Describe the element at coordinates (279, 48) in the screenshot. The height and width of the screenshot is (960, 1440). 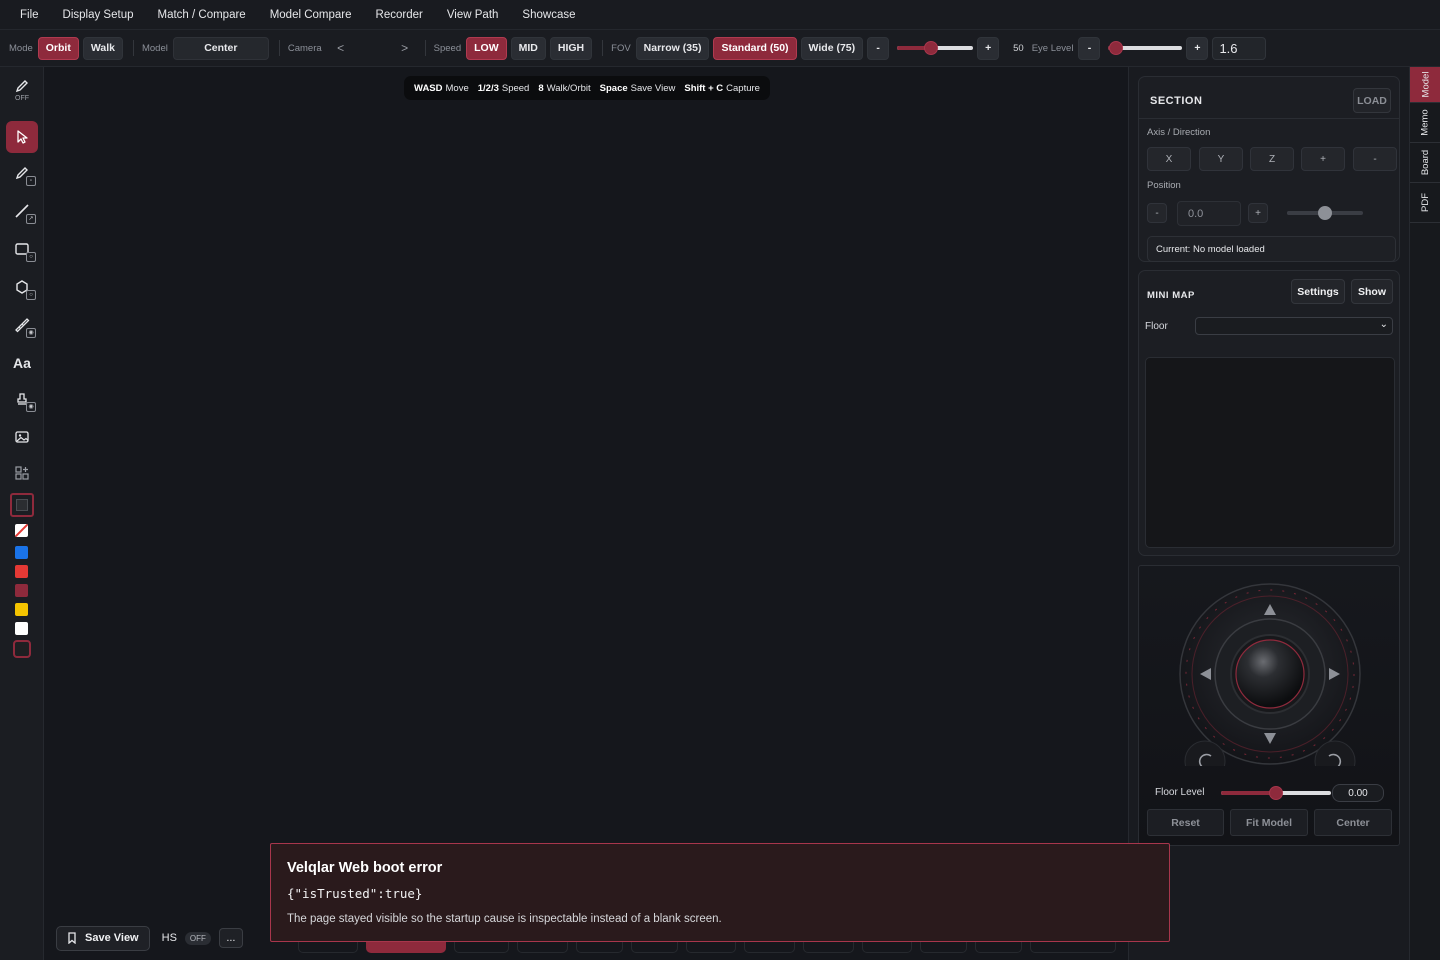
I see `divider` at that location.